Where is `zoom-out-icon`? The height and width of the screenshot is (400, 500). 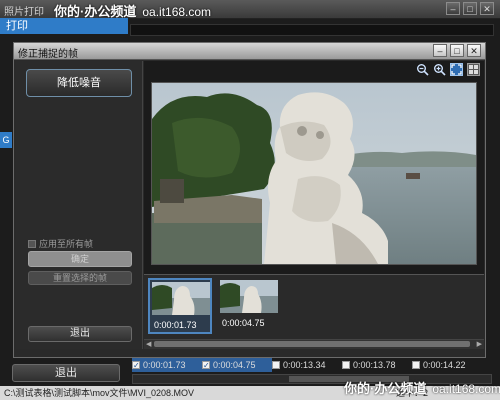 zoom-out-icon is located at coordinates (422, 69).